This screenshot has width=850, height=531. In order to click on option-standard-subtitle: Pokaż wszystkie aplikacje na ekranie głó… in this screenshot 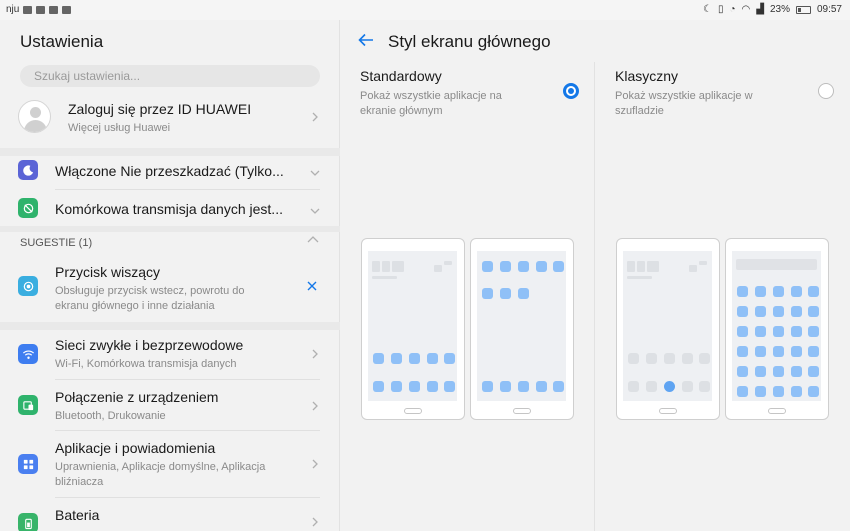, I will do `click(431, 103)`.